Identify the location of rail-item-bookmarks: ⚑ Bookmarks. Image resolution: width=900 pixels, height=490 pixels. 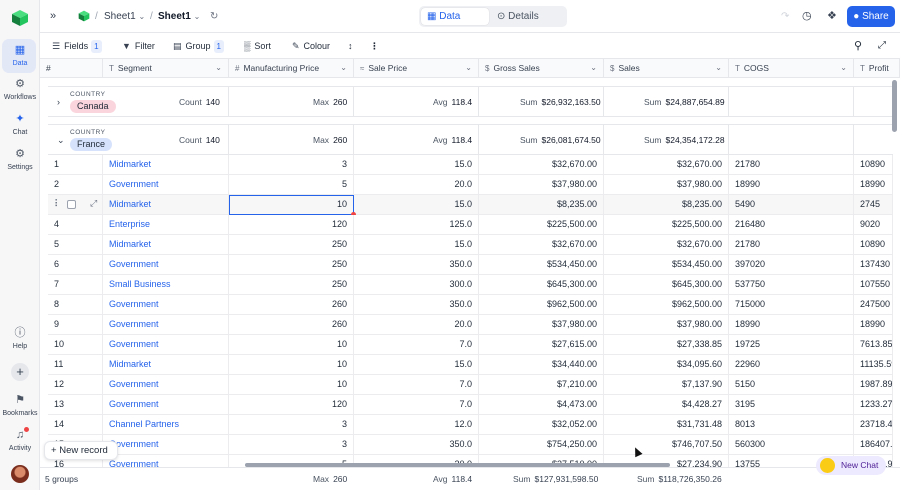
(20, 405).